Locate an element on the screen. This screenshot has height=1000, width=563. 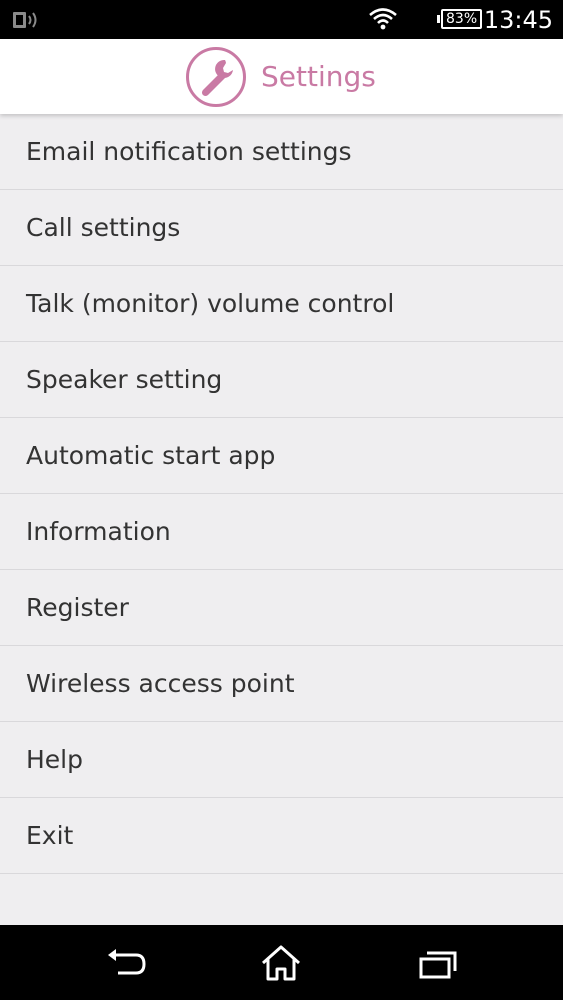
menu-item-talk-volume-control: Talk (monitor) volume control is located at coordinates (281, 304).